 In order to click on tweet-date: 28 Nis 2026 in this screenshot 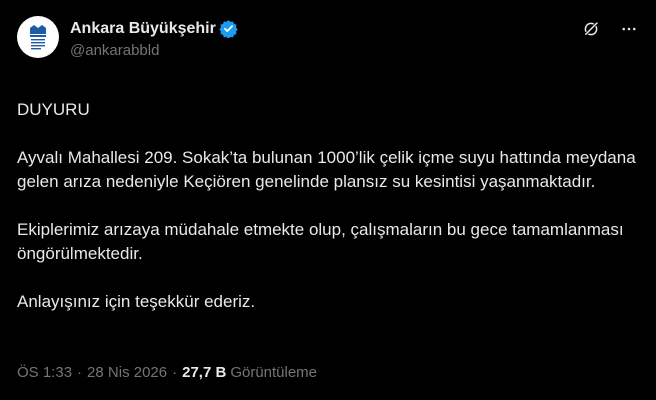, I will do `click(127, 372)`.